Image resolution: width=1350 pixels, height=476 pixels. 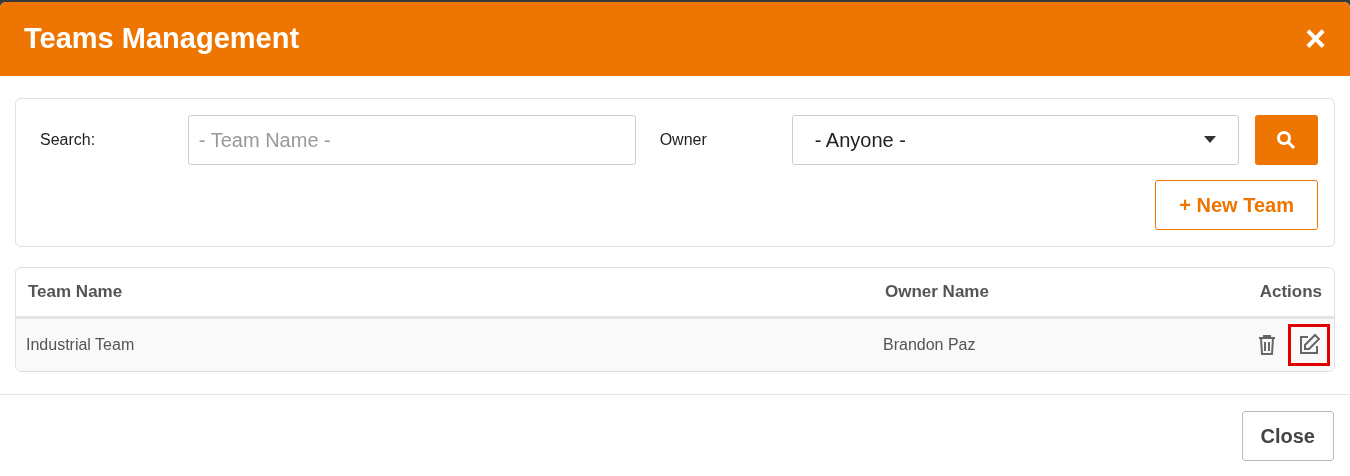 I want to click on edit-icon, so click(x=1309, y=345).